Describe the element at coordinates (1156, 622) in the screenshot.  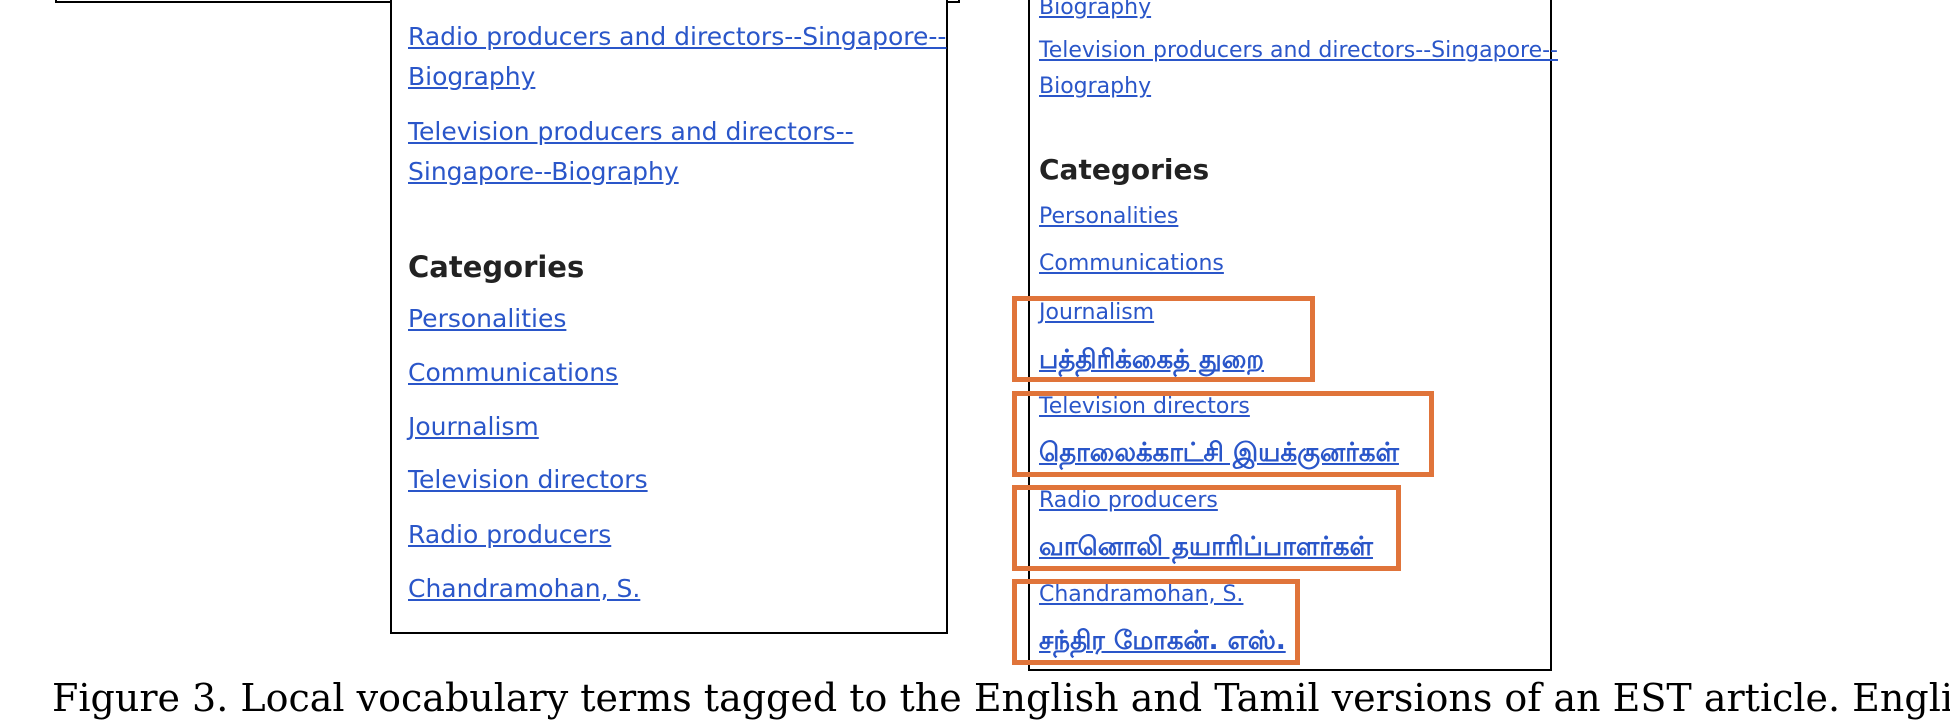
I see `highlight-box-chandramohan` at that location.